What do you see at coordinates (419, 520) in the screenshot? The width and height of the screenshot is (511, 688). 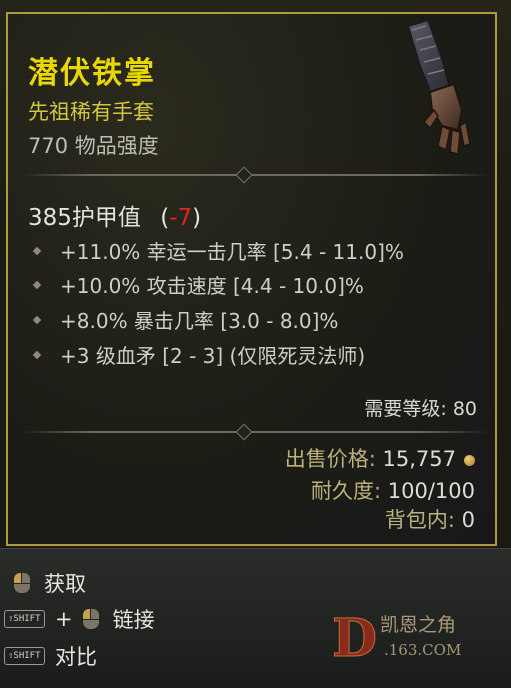 I see `bag-label: 背包内:` at bounding box center [419, 520].